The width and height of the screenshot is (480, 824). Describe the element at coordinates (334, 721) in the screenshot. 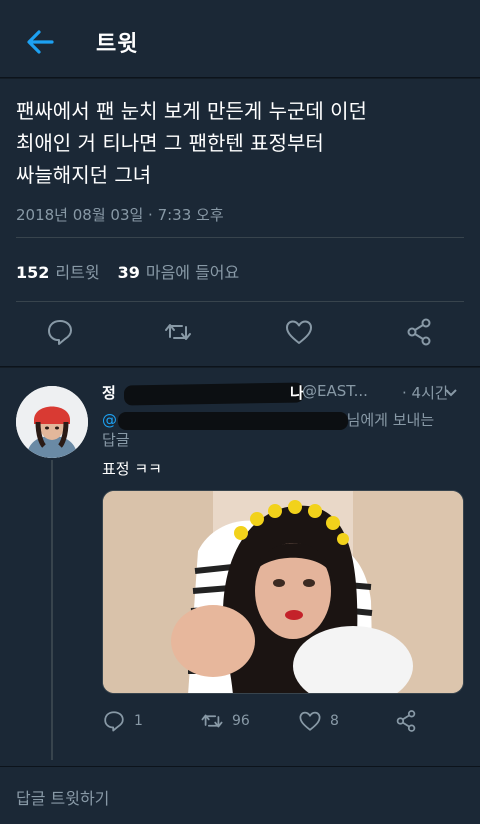

I see `like-count: 8` at that location.